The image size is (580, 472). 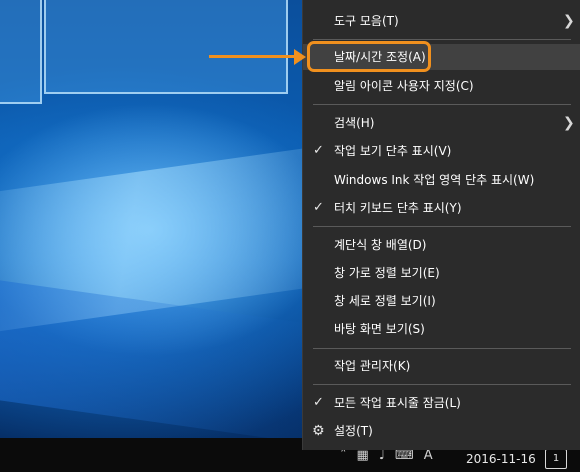 What do you see at coordinates (441, 329) in the screenshot?
I see `menu-item-show-desktop: 바탕 화면 보기(S)` at bounding box center [441, 329].